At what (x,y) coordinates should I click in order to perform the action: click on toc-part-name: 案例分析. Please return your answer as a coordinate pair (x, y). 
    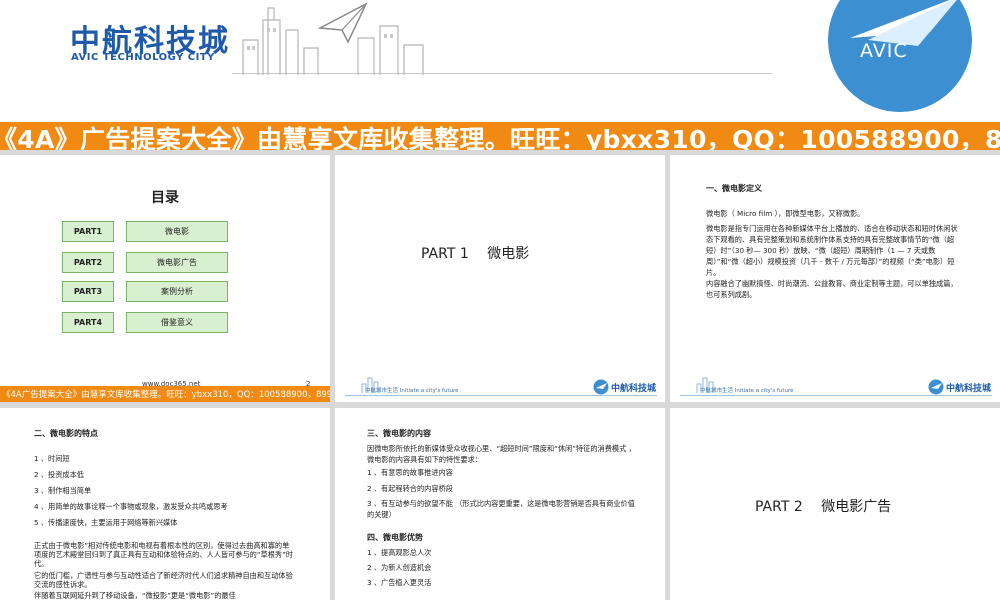
    Looking at the image, I should click on (177, 291).